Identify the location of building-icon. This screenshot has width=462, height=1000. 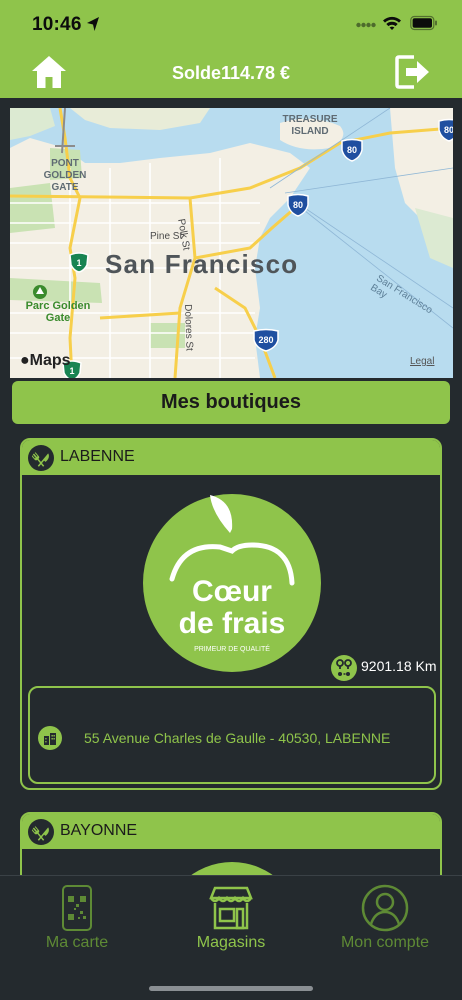
(50, 738).